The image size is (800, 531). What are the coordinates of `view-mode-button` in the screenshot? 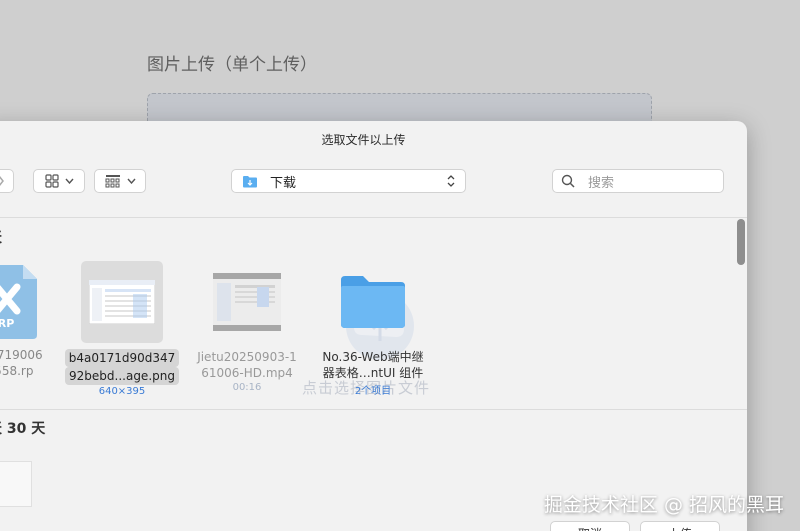 It's located at (59, 181).